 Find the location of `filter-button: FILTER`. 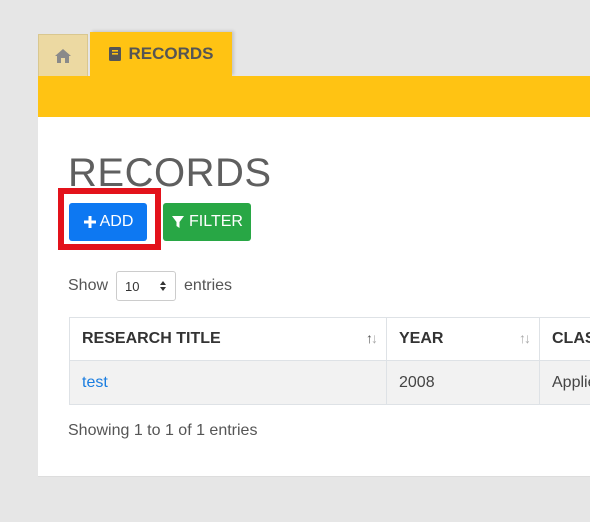

filter-button: FILTER is located at coordinates (207, 222).